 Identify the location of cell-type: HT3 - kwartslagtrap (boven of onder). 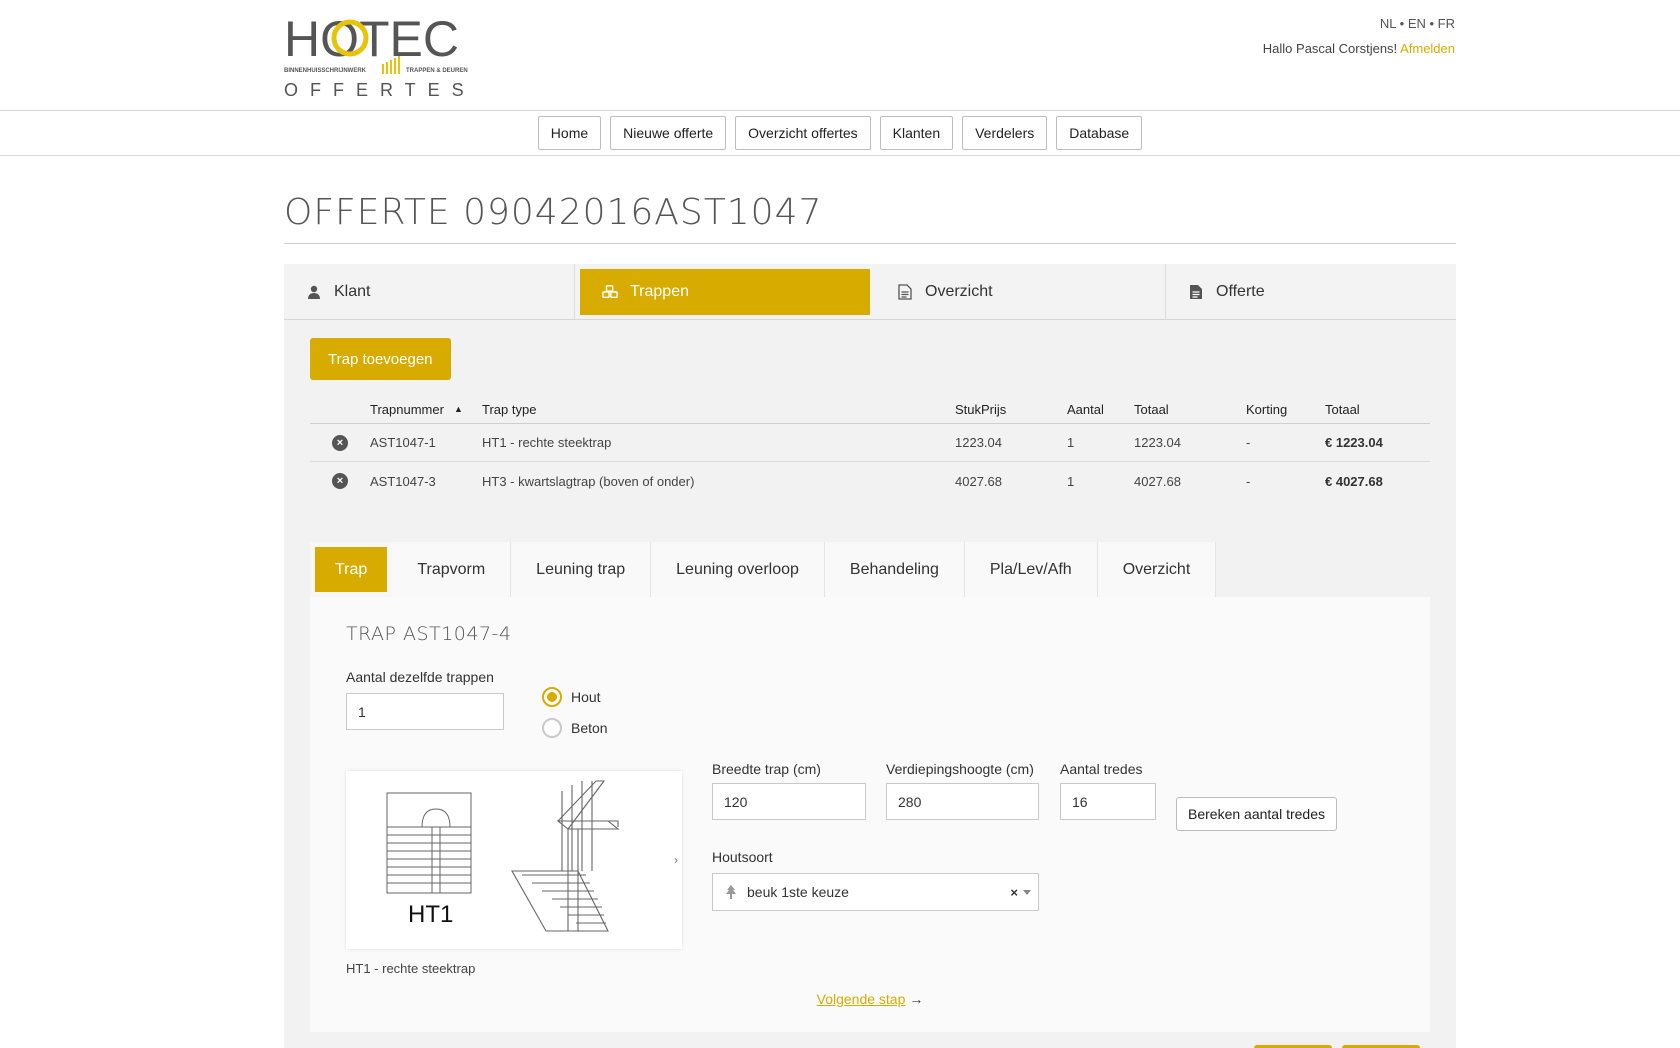
(588, 481).